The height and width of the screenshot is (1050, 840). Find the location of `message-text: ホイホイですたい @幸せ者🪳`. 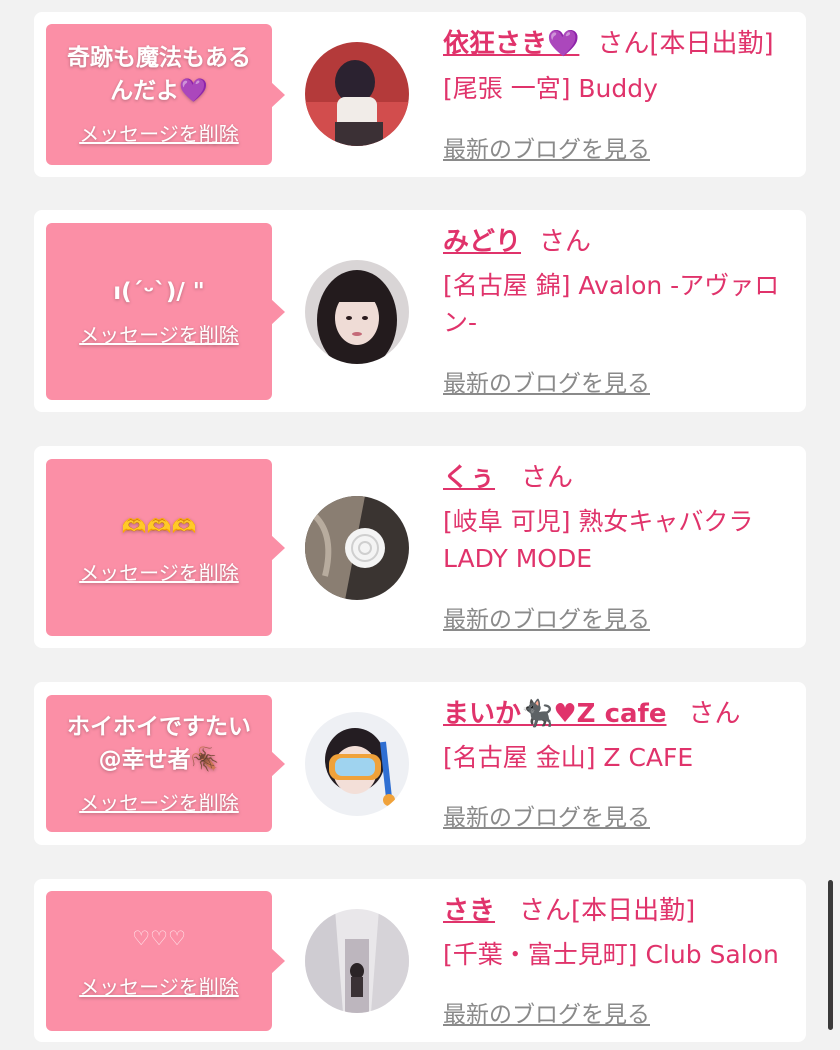

message-text: ホイホイですたい @幸せ者🪳 is located at coordinates (159, 743).